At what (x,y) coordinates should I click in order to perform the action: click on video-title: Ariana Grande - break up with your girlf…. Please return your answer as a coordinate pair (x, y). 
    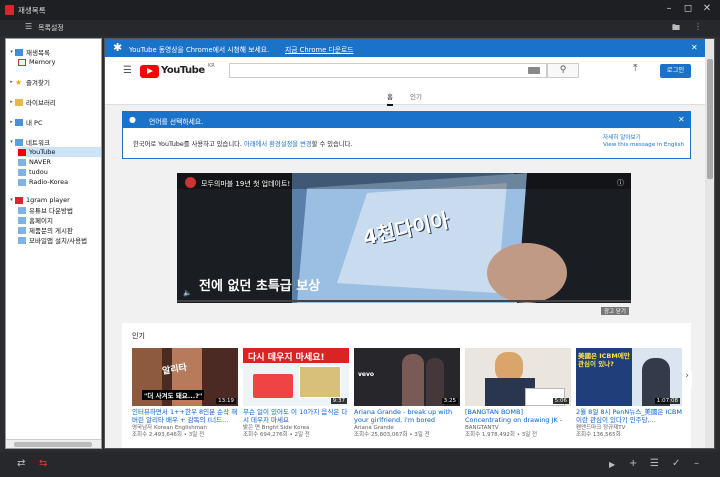
    Looking at the image, I should click on (407, 416).